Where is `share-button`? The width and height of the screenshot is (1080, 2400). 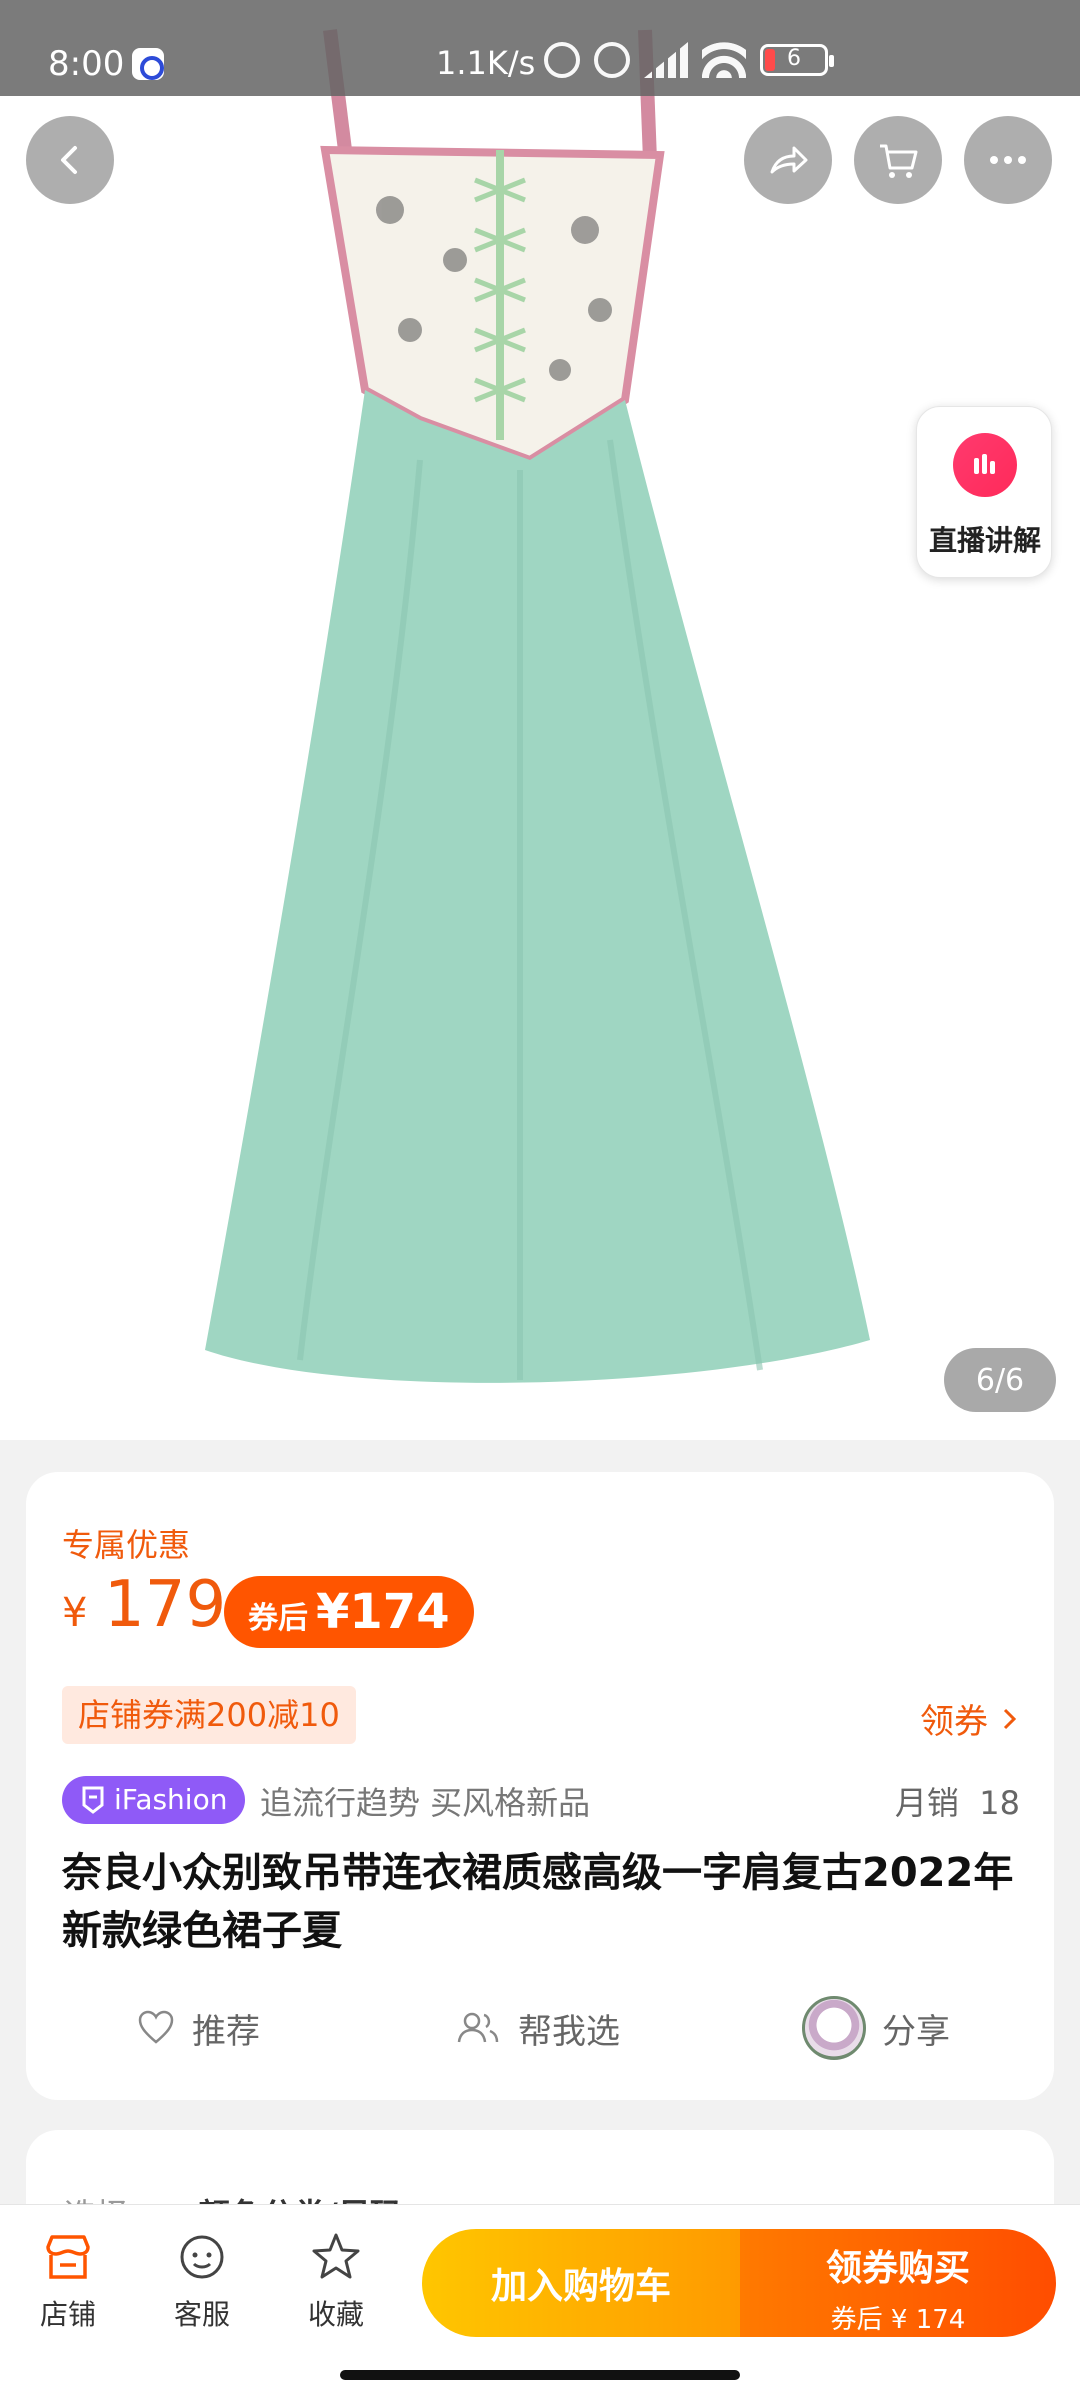
share-button is located at coordinates (788, 160).